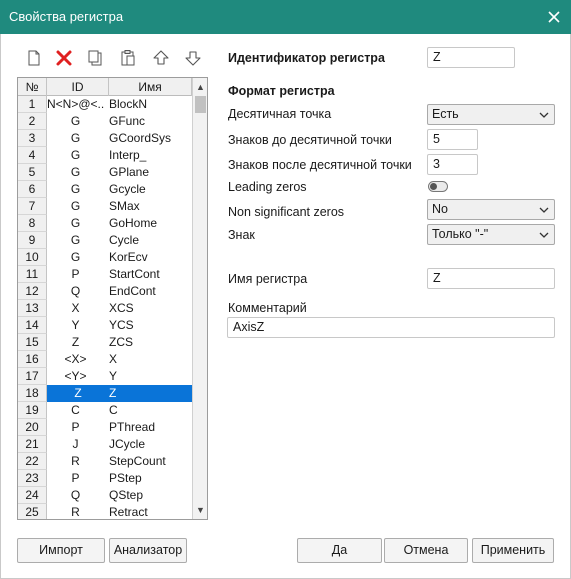 The height and width of the screenshot is (579, 571). Describe the element at coordinates (32, 427) in the screenshot. I see `row-number: 20` at that location.